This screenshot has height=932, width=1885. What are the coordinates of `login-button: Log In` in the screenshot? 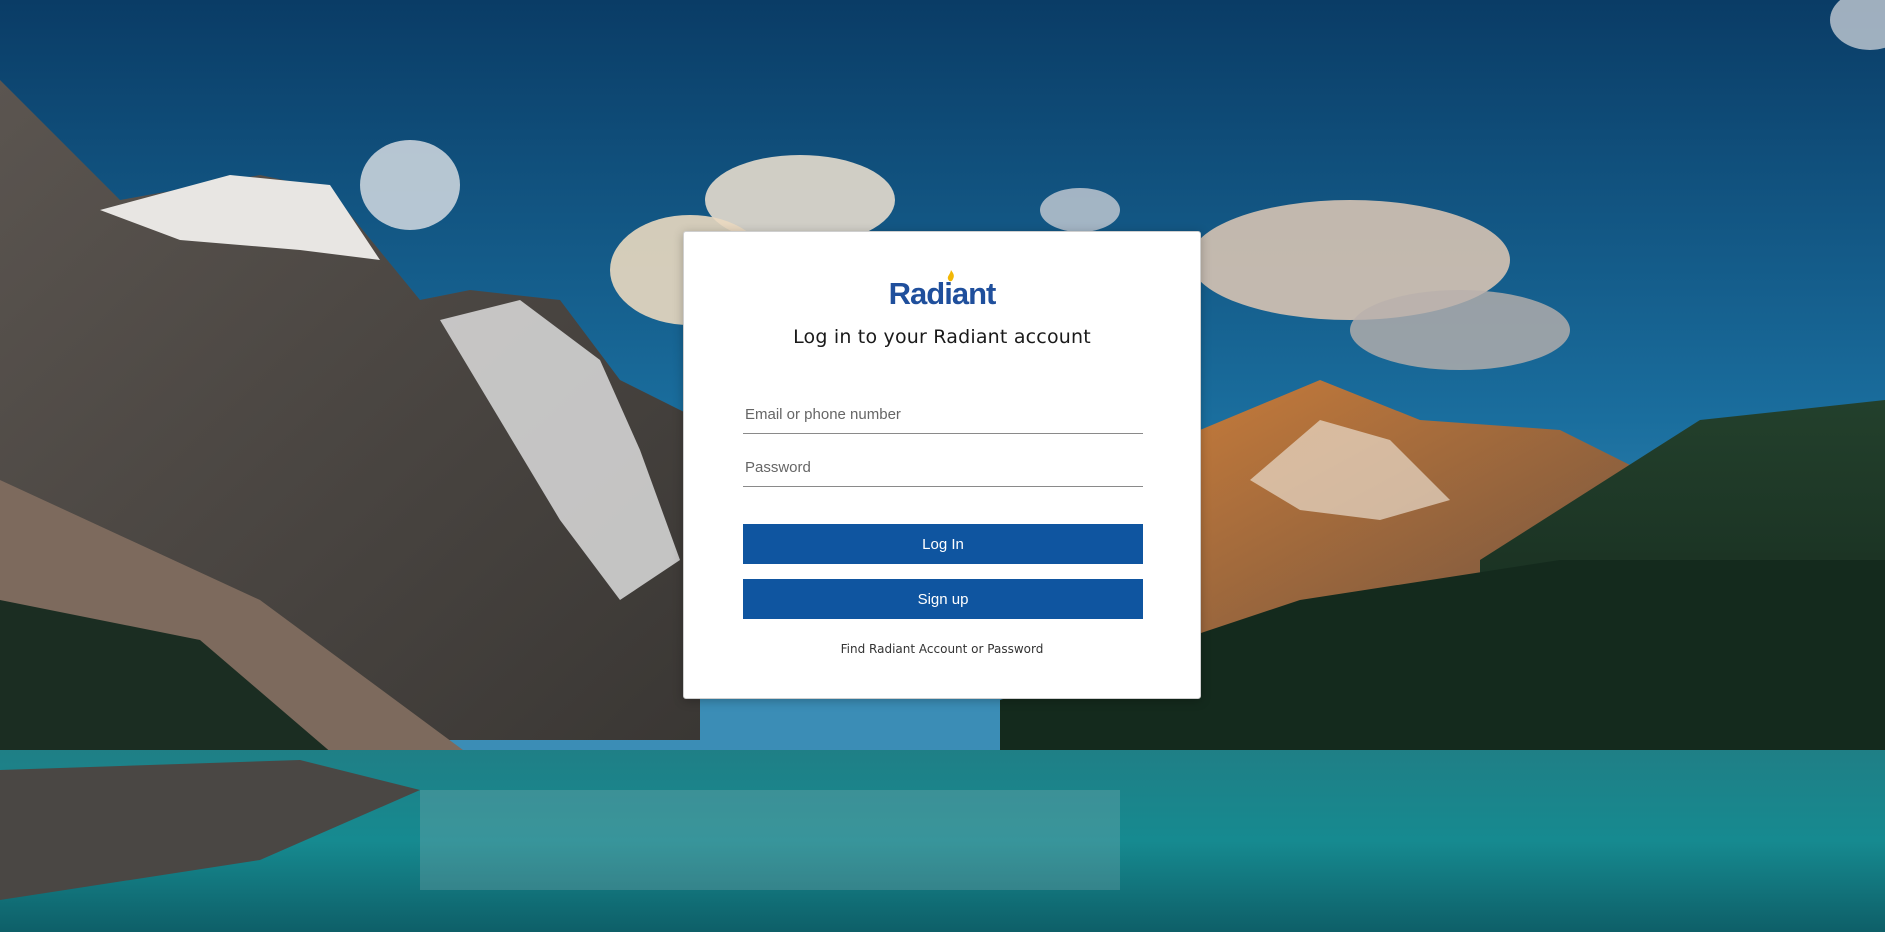 It's located at (943, 544).